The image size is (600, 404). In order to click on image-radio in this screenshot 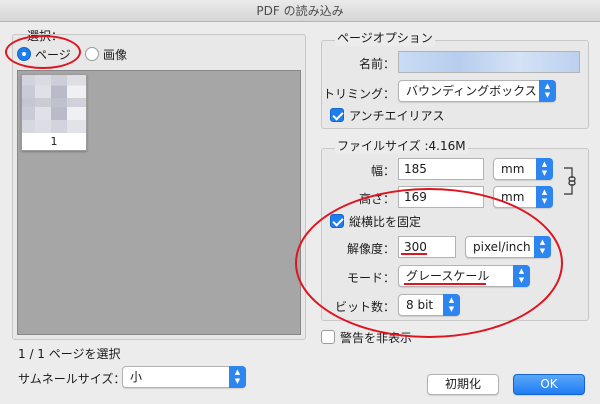, I will do `click(92, 54)`.